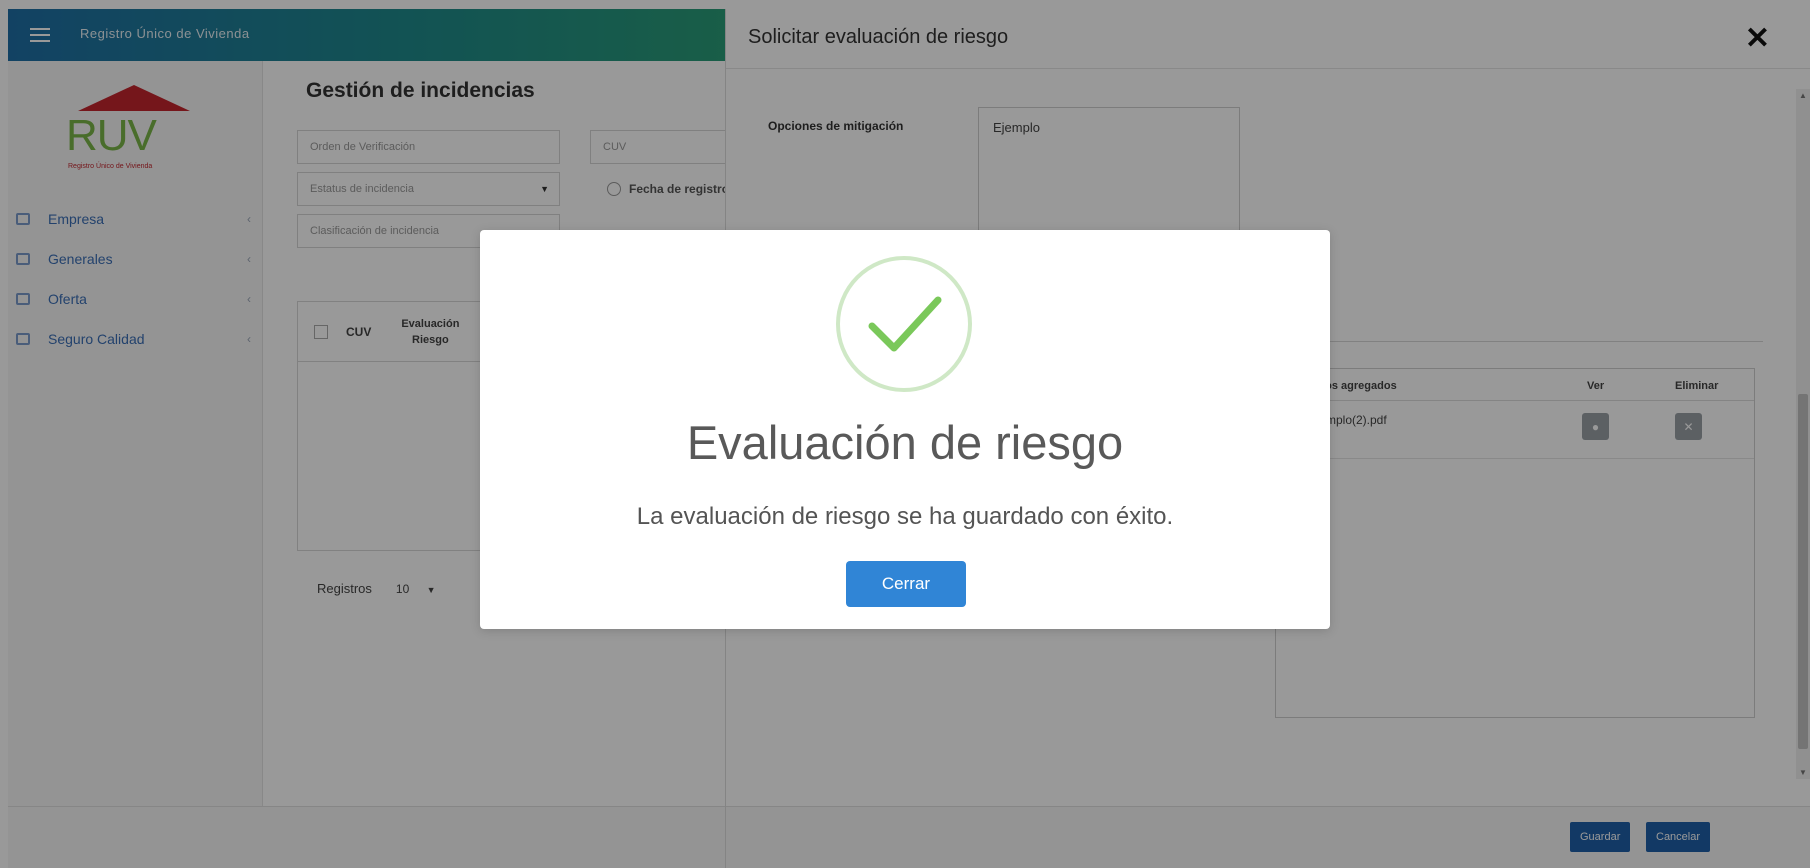 The image size is (1810, 868). I want to click on checkmark-icon, so click(905, 324).